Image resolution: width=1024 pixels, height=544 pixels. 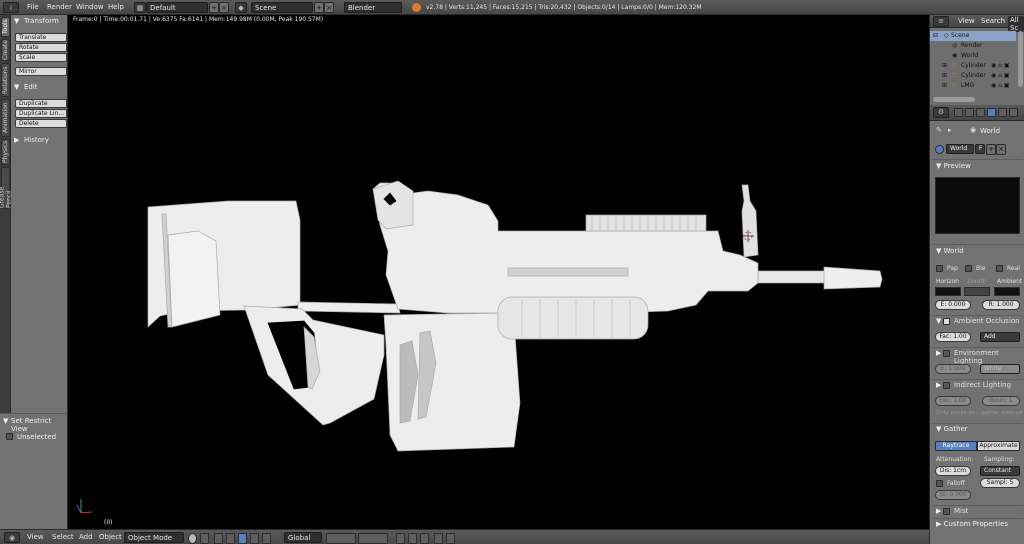 What do you see at coordinates (154, 537) in the screenshot?
I see `mode-select: Object Mode` at bounding box center [154, 537].